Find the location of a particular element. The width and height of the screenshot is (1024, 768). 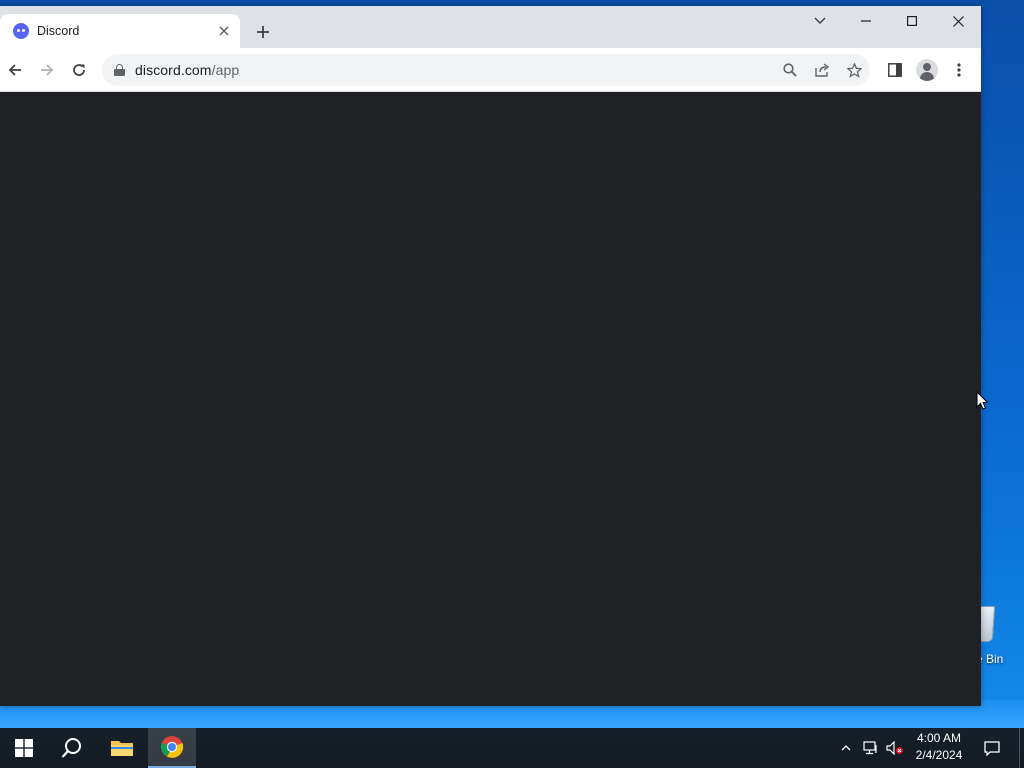

back-button is located at coordinates (15, 70).